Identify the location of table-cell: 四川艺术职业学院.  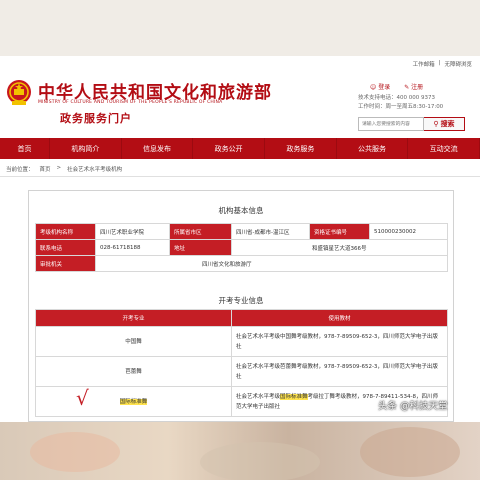
(132, 231).